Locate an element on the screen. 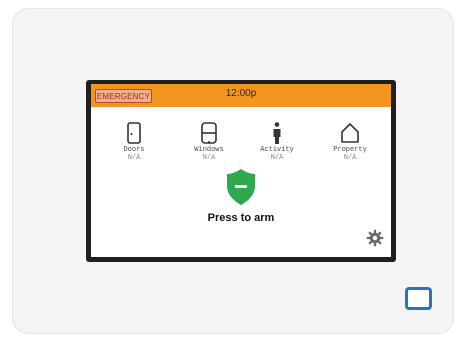  arm-label: Press to arm is located at coordinates (241, 218).